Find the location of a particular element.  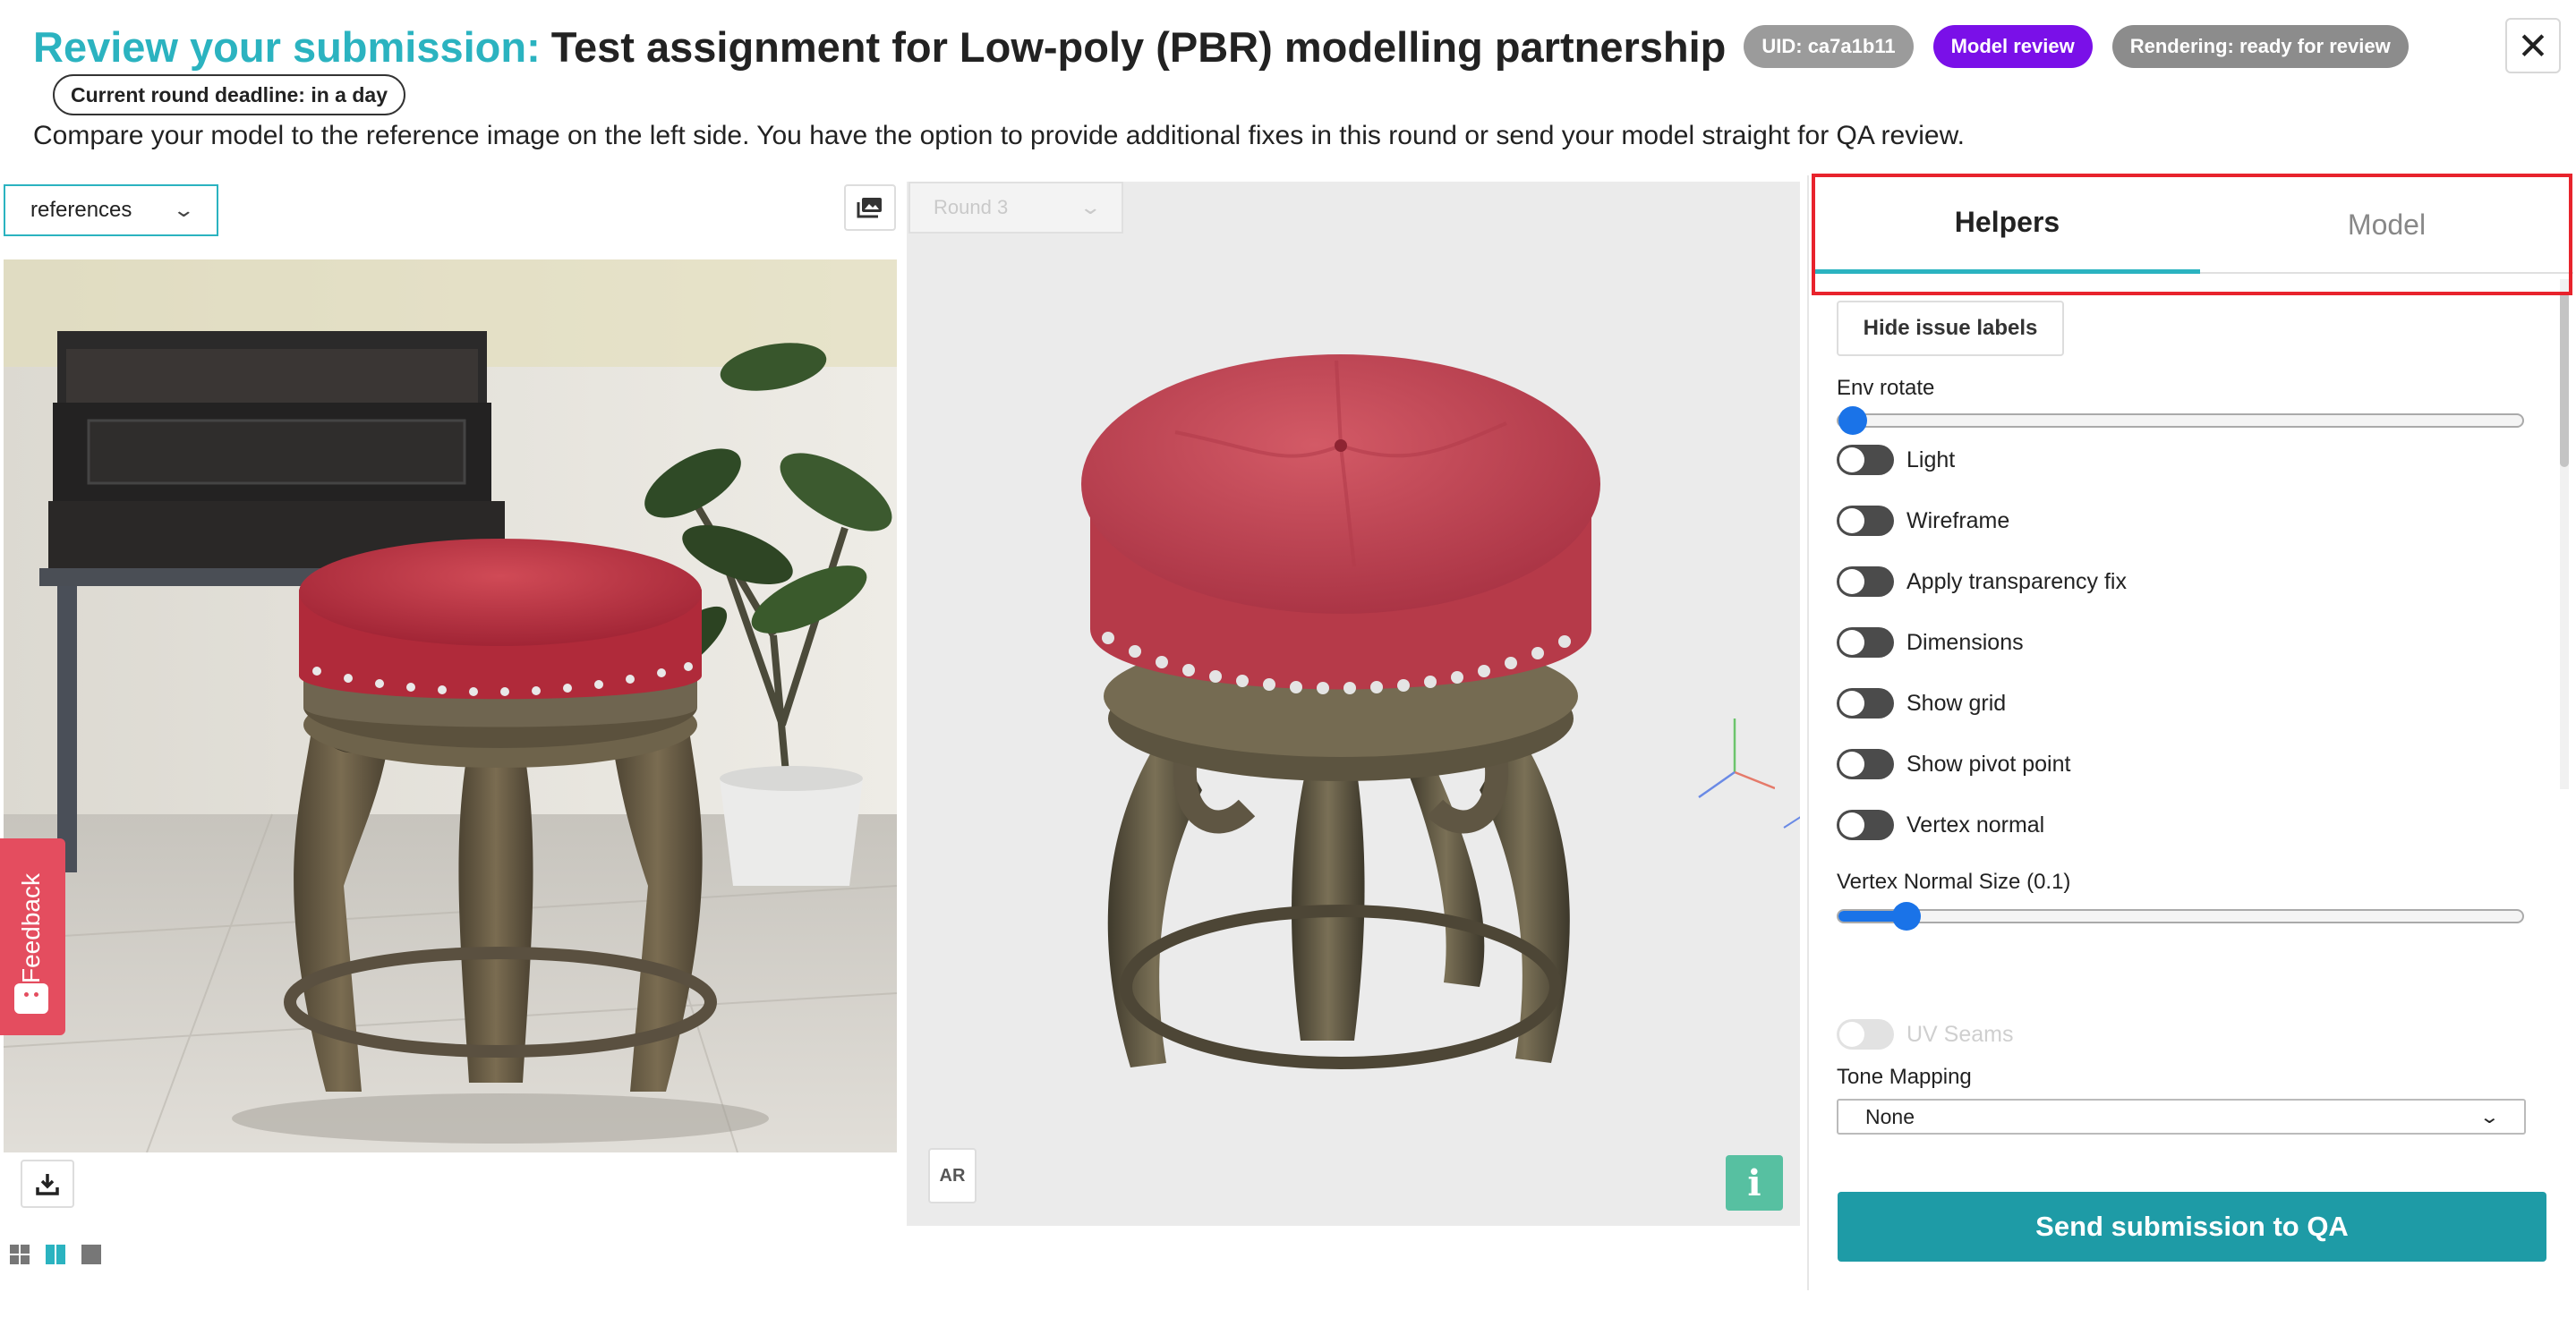

axes-gizmo is located at coordinates (1735, 759).